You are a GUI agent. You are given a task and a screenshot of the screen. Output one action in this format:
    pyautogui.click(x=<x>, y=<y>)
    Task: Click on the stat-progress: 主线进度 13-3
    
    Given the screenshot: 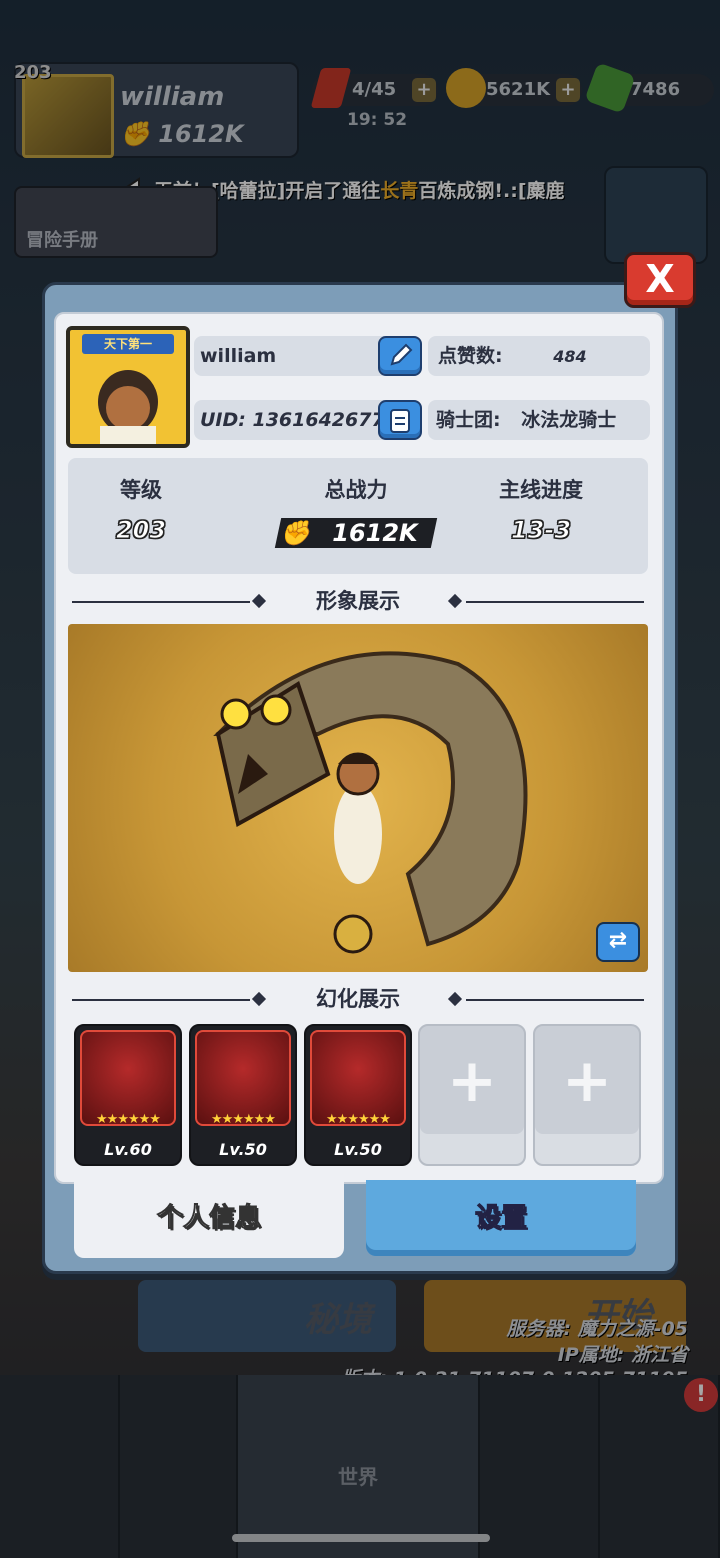 What is the action you would take?
    pyautogui.click(x=541, y=511)
    